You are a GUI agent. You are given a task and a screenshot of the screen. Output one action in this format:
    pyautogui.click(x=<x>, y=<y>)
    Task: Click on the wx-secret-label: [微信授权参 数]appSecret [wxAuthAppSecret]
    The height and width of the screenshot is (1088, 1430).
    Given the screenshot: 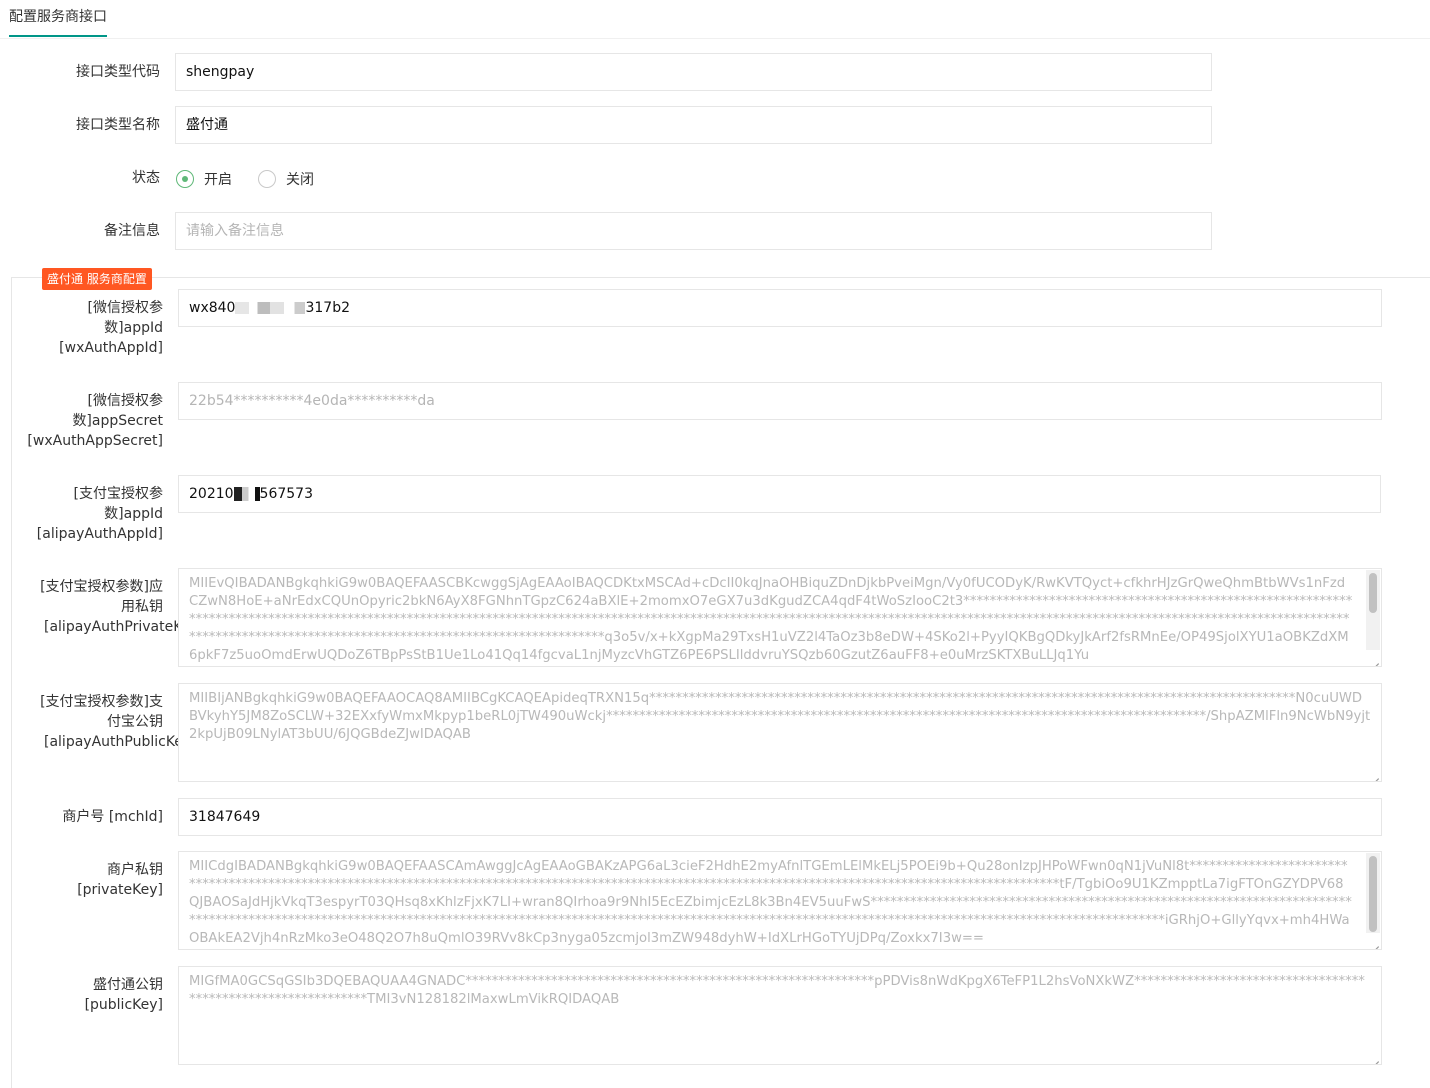 What is the action you would take?
    pyautogui.click(x=91, y=421)
    